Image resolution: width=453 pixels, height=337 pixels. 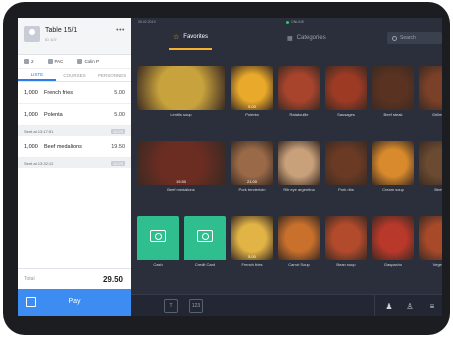 I want to click on tab-favorites: ☆ Favorites, so click(x=190, y=38).